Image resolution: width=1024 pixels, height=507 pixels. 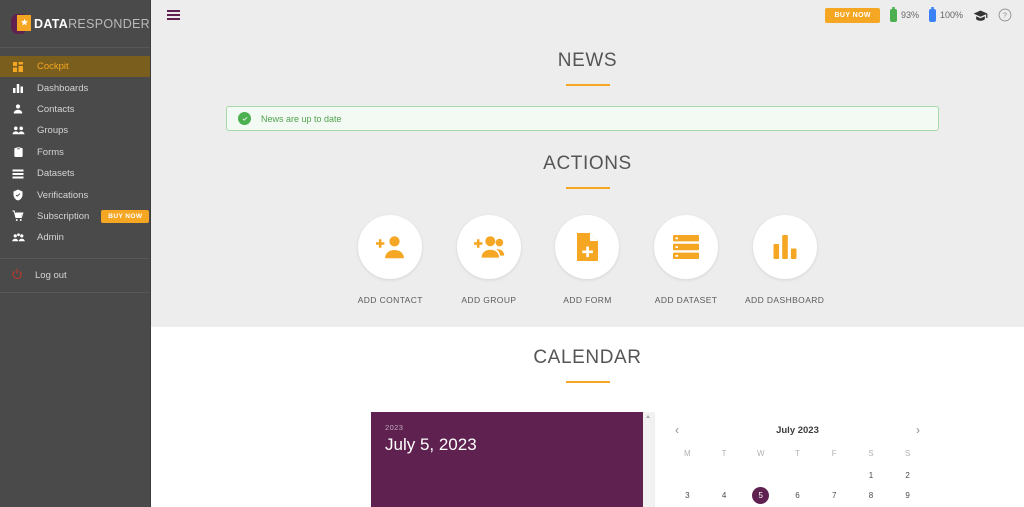 I want to click on admin-group-icon, so click(x=18, y=238).